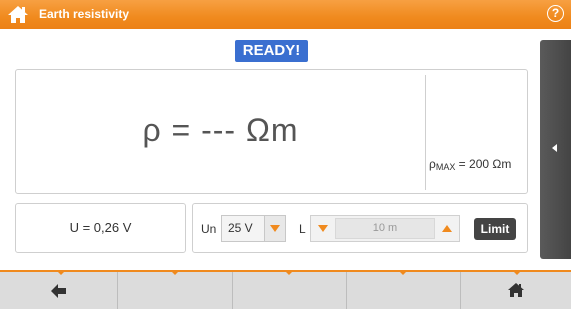 This screenshot has width=571, height=309. Describe the element at coordinates (495, 229) in the screenshot. I see `limit-button: Limit` at that location.